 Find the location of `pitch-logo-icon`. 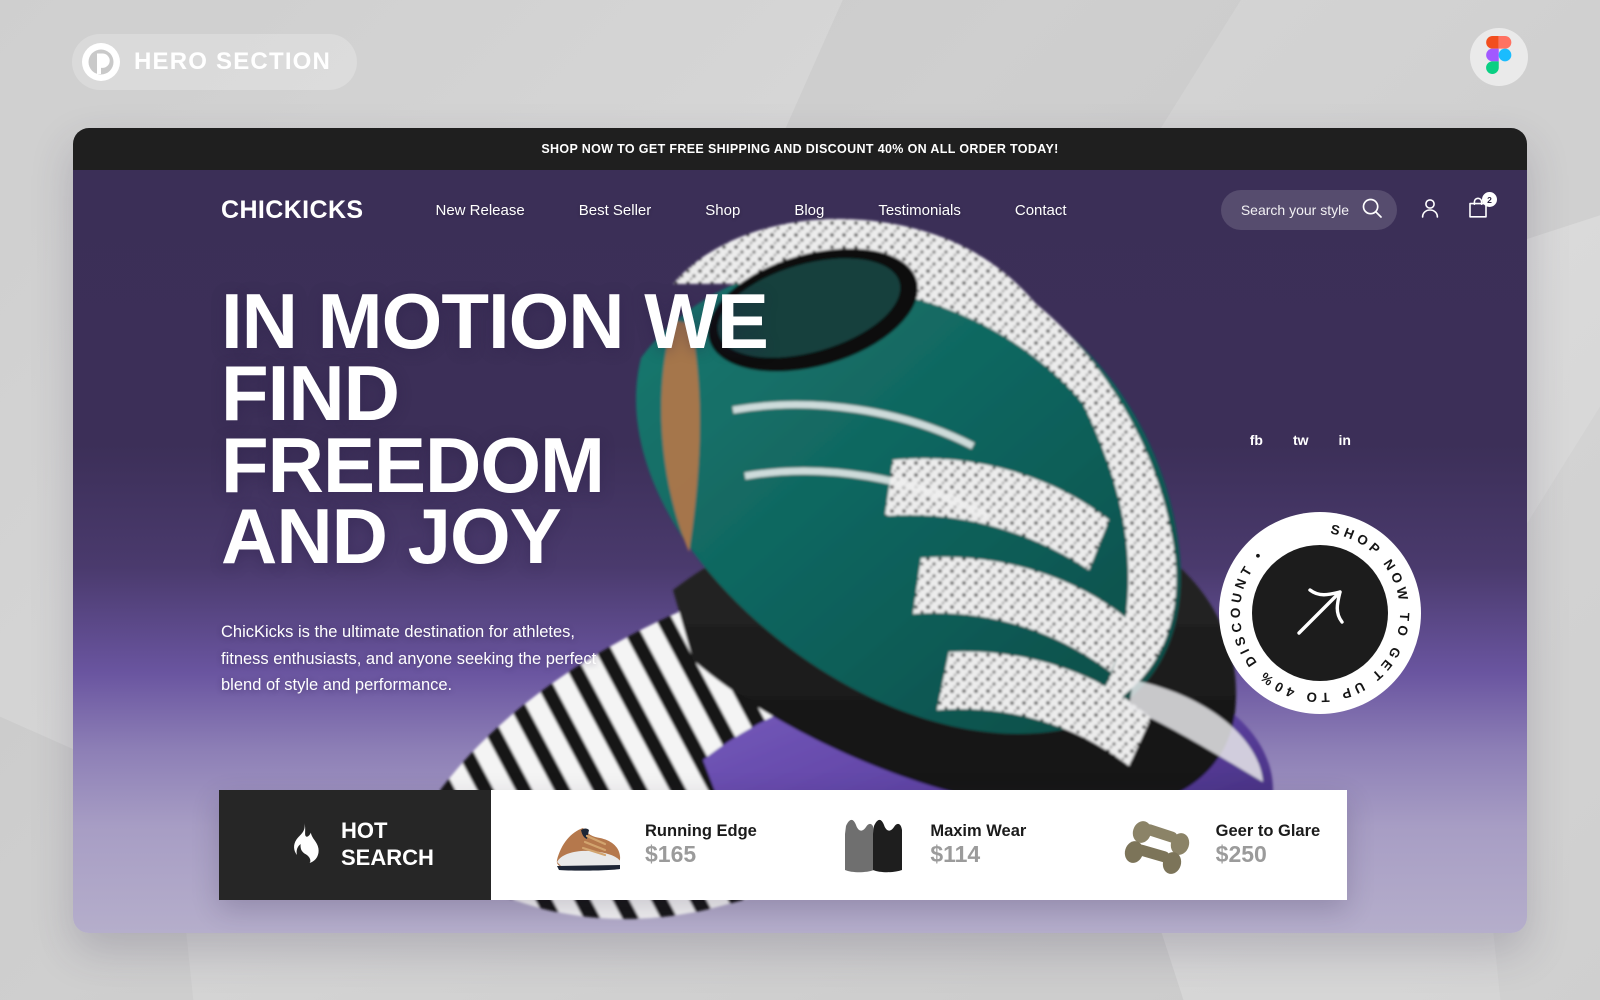

pitch-logo-icon is located at coordinates (101, 62).